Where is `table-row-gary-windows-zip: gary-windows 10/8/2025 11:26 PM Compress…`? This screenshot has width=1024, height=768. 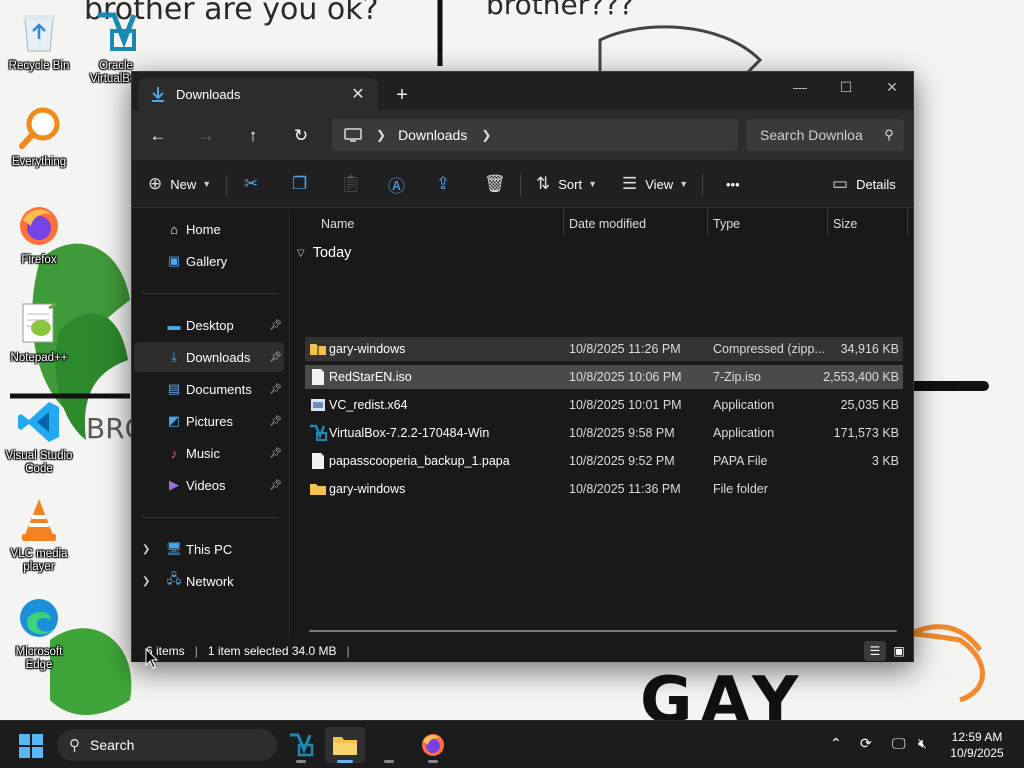 table-row-gary-windows-zip: gary-windows 10/8/2025 11:26 PM Compress… is located at coordinates (604, 349).